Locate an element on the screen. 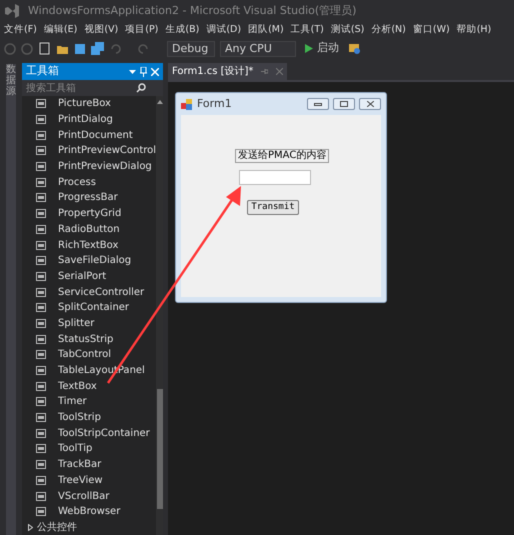 This screenshot has height=535, width=514. scroll-thumb is located at coordinates (159, 449).